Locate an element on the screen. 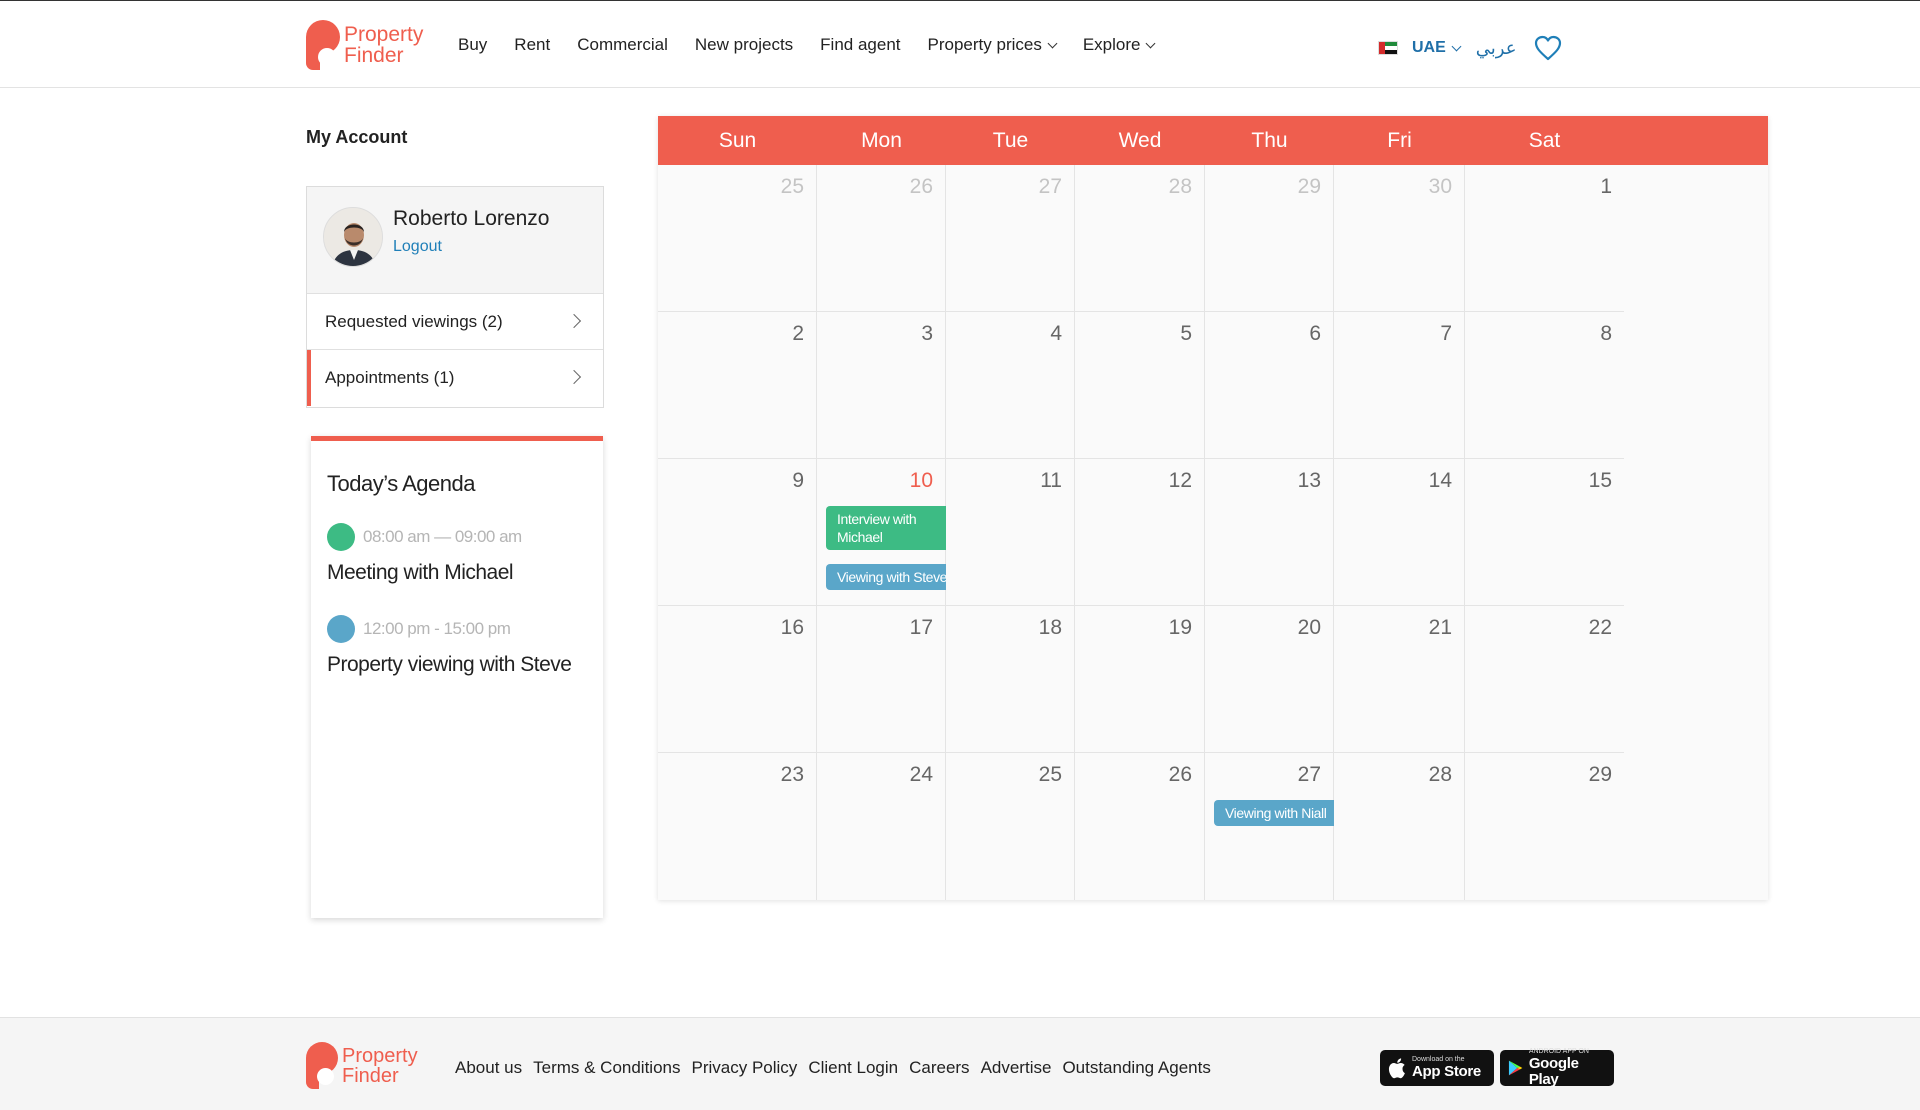 The image size is (1920, 1110). logout-link: Logout is located at coordinates (417, 247).